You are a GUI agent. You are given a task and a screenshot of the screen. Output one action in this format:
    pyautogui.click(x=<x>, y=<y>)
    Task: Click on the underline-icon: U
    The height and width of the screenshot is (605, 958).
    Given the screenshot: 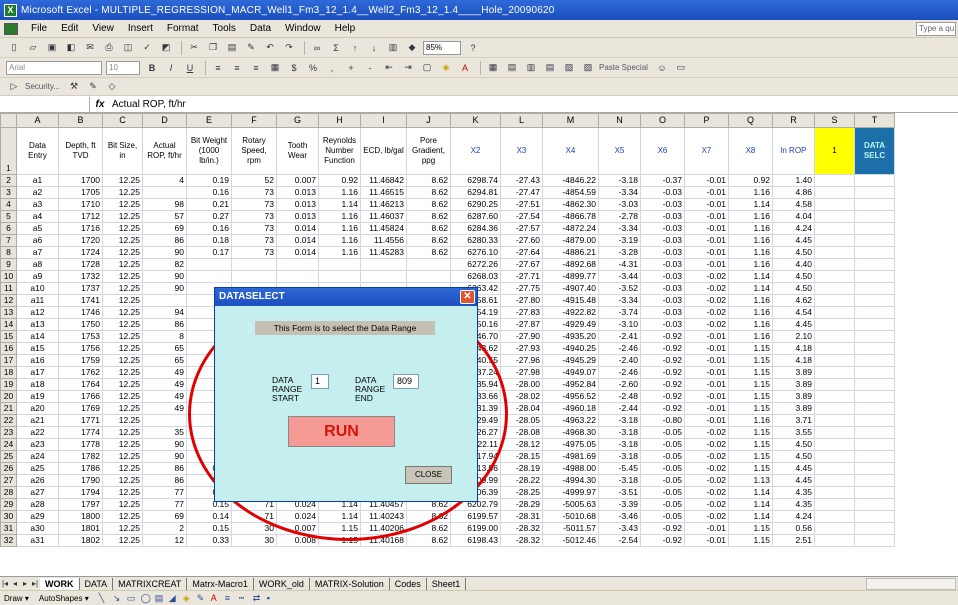 What is the action you would take?
    pyautogui.click(x=190, y=68)
    